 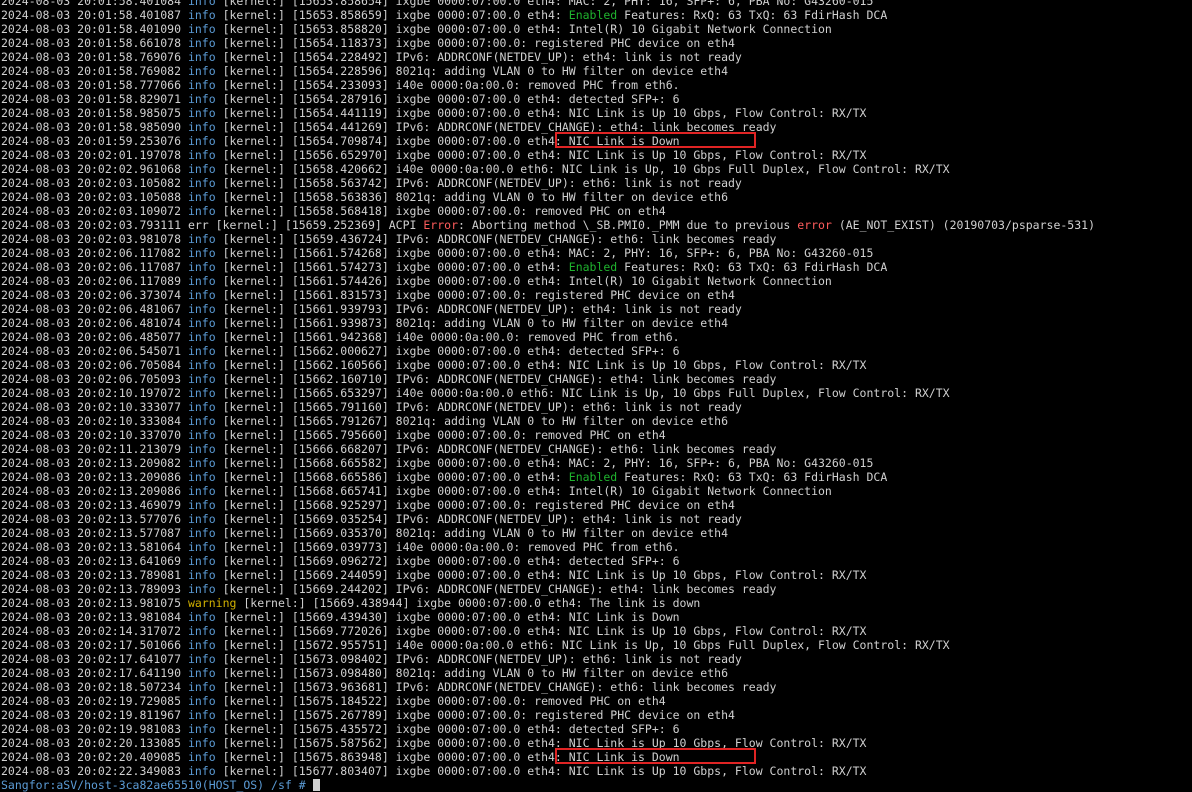 I want to click on log-timestamp: 2024-08-03 20:01:58.769082, so click(x=91, y=71).